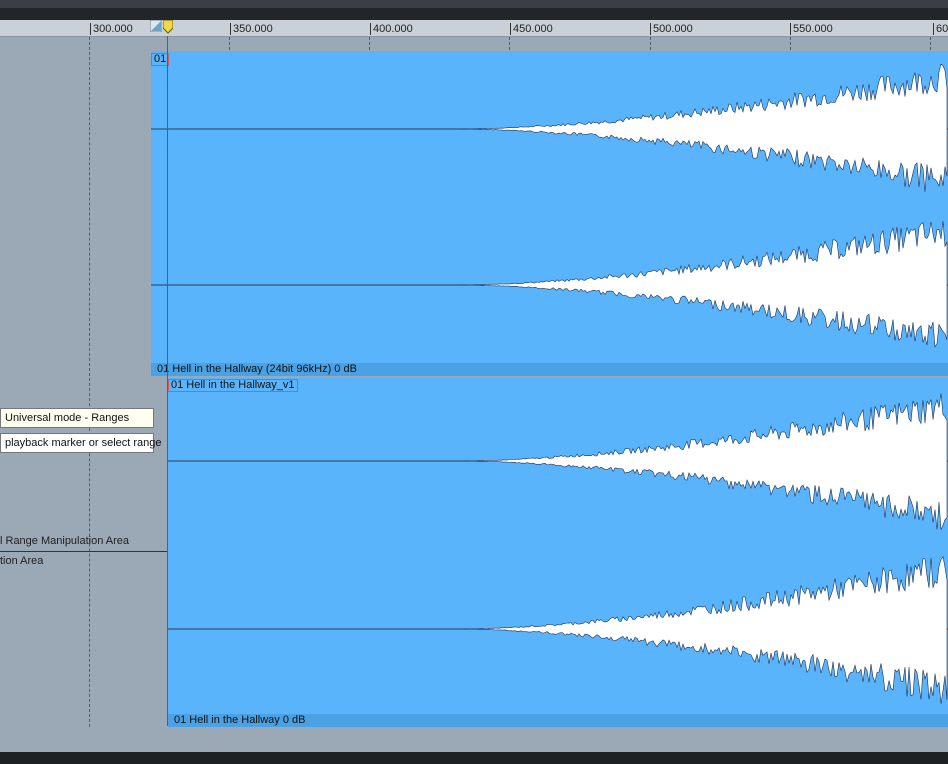 The width and height of the screenshot is (948, 764). I want to click on hint-tooltip: playback marker or select range, so click(81, 443).